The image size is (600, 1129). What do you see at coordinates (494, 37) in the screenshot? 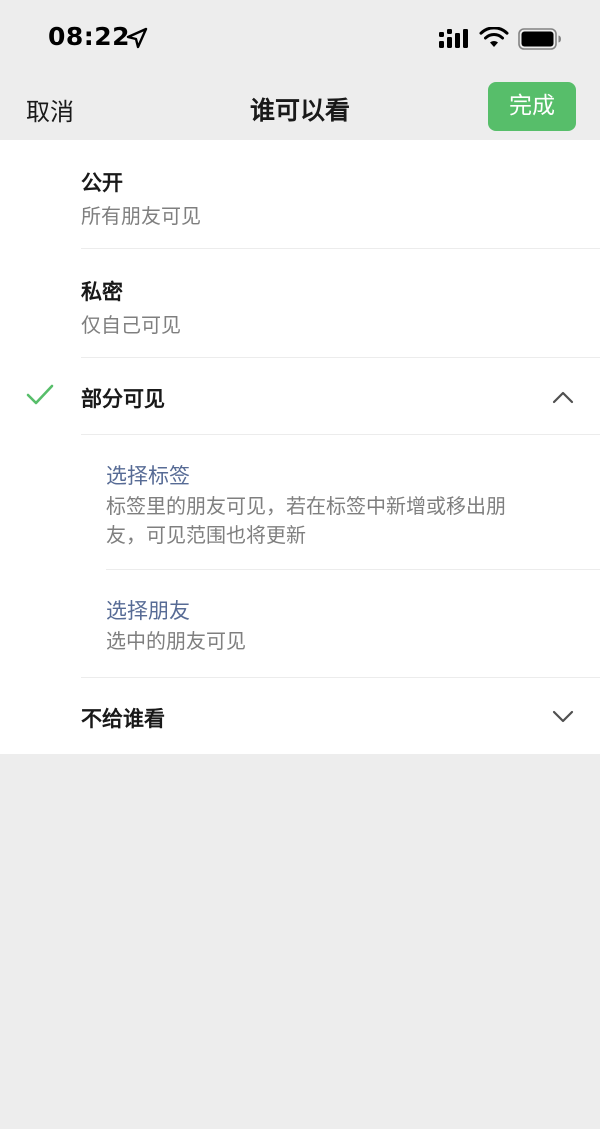
I see `wifi-icon` at bounding box center [494, 37].